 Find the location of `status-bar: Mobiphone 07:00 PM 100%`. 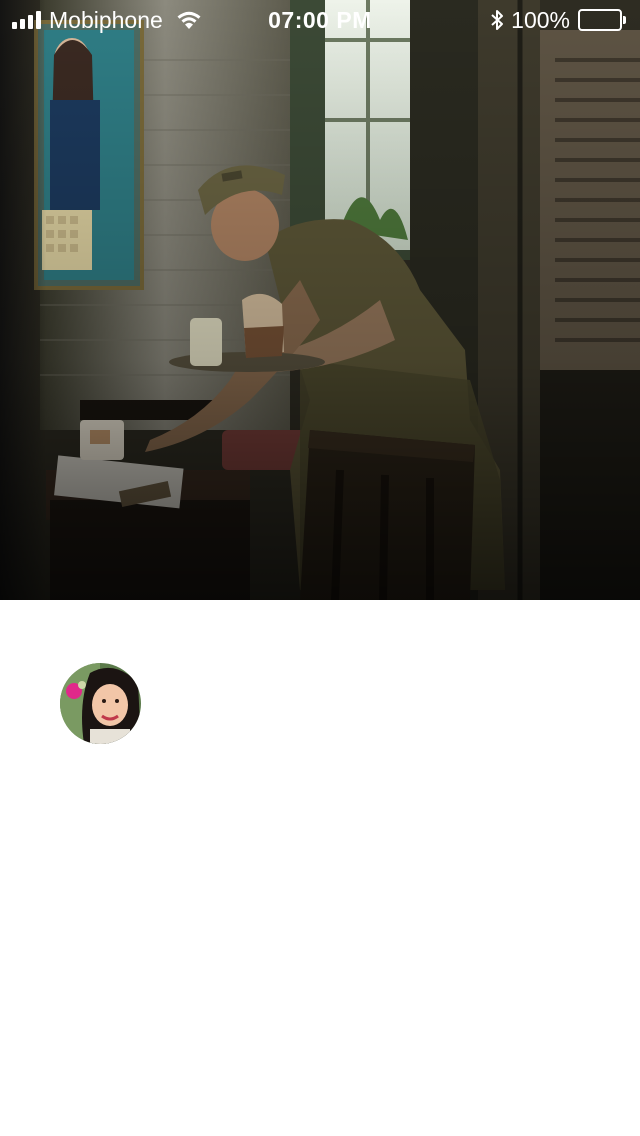

status-bar: Mobiphone 07:00 PM 100% is located at coordinates (320, 20).